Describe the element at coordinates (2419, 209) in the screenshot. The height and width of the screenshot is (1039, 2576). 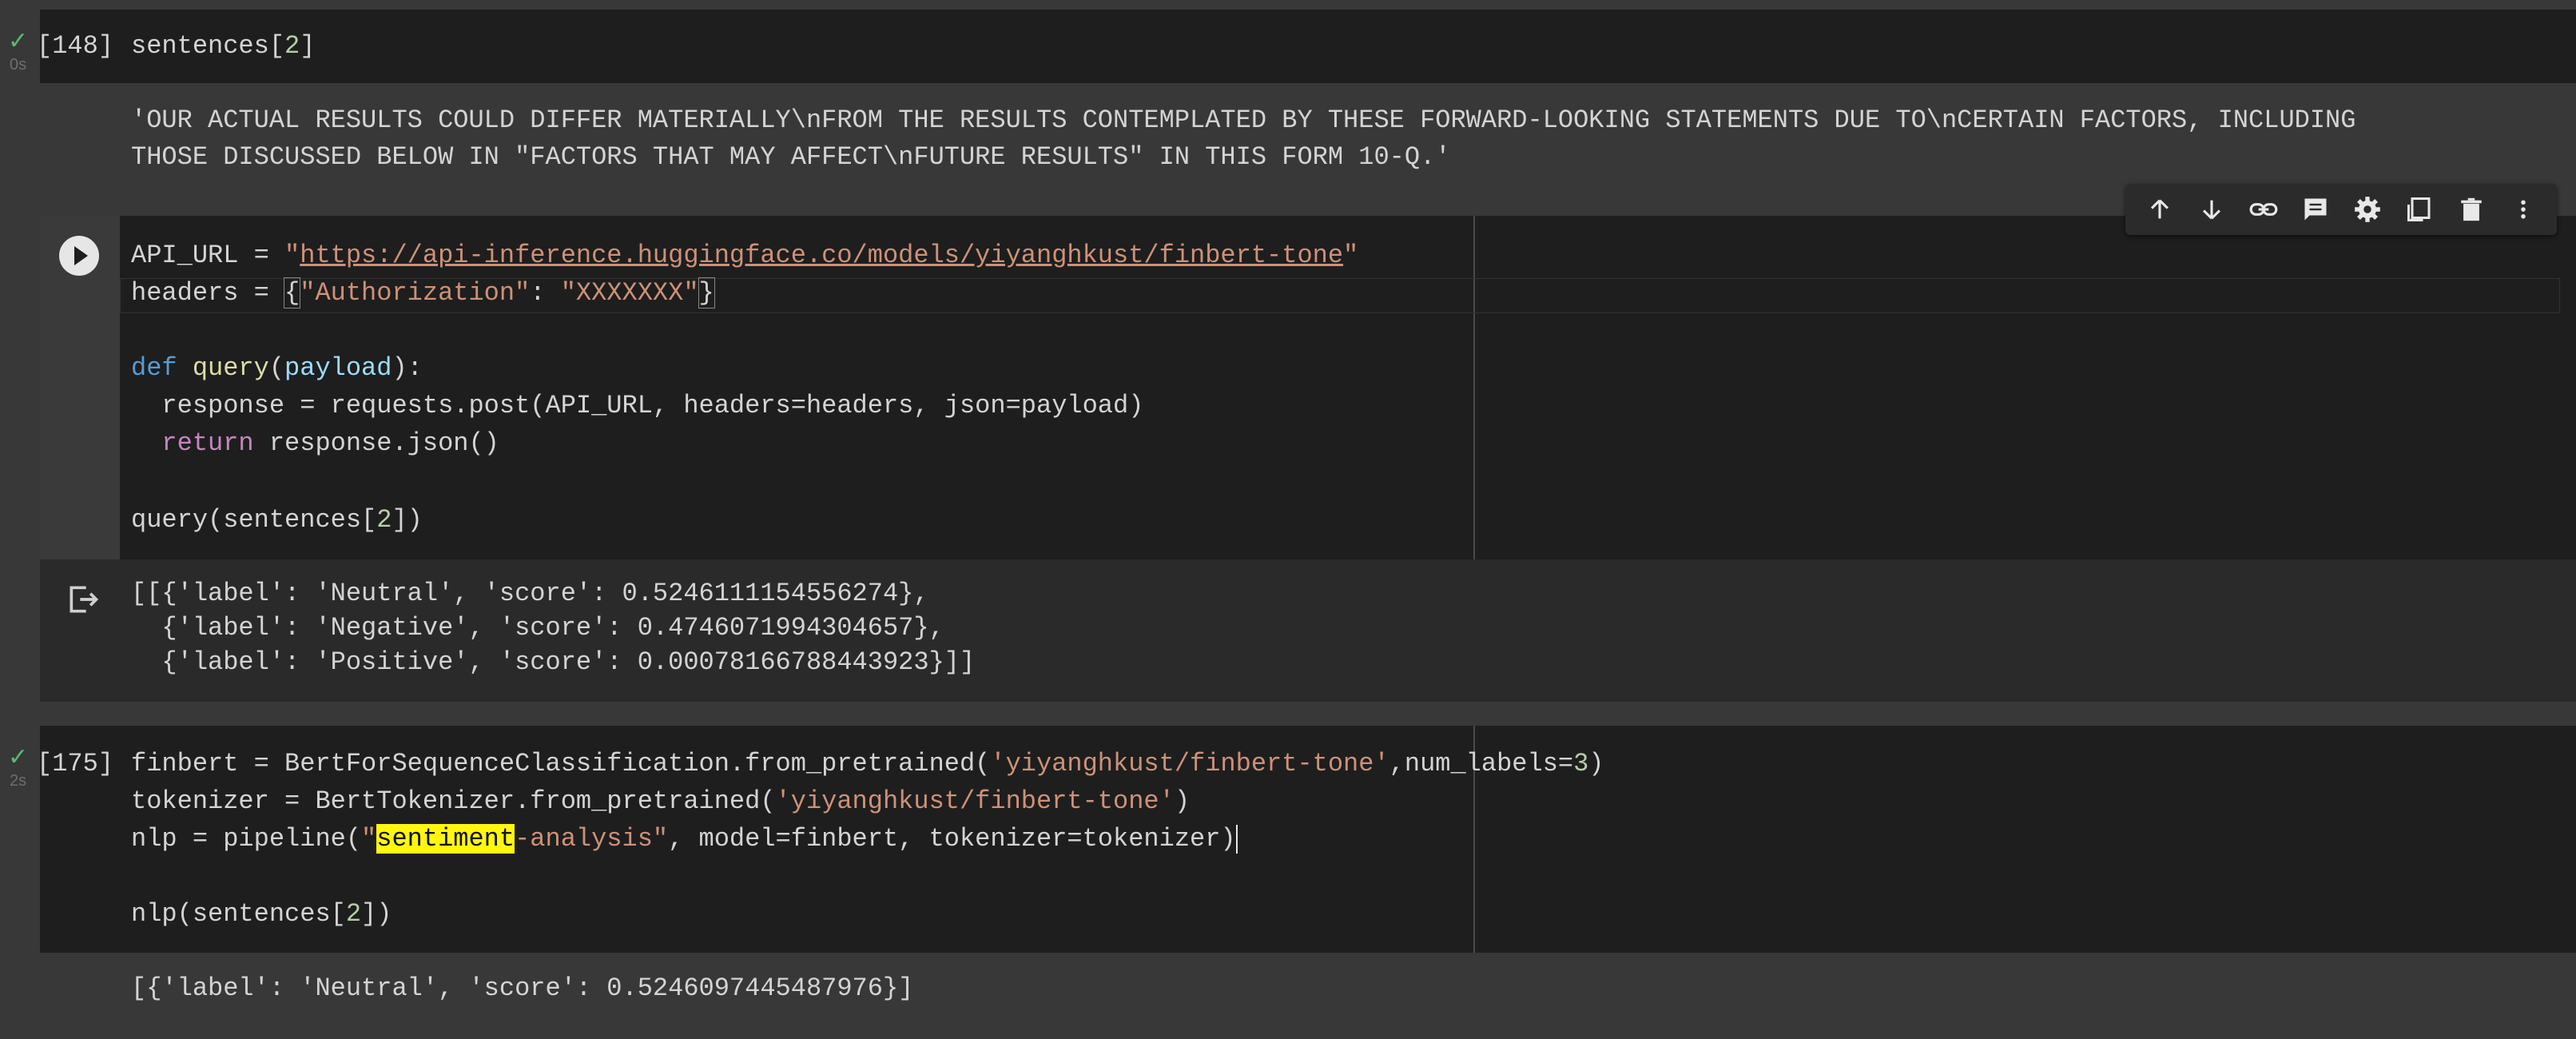
I see `mirror-cell-icon` at that location.